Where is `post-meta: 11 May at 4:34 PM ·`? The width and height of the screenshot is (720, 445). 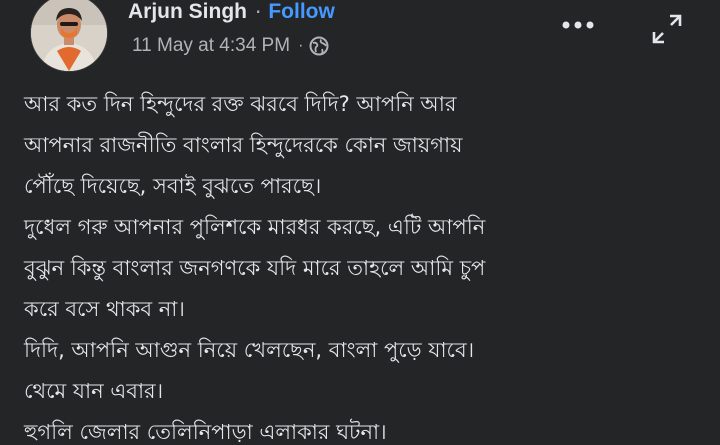 post-meta: 11 May at 4:34 PM · is located at coordinates (230, 46).